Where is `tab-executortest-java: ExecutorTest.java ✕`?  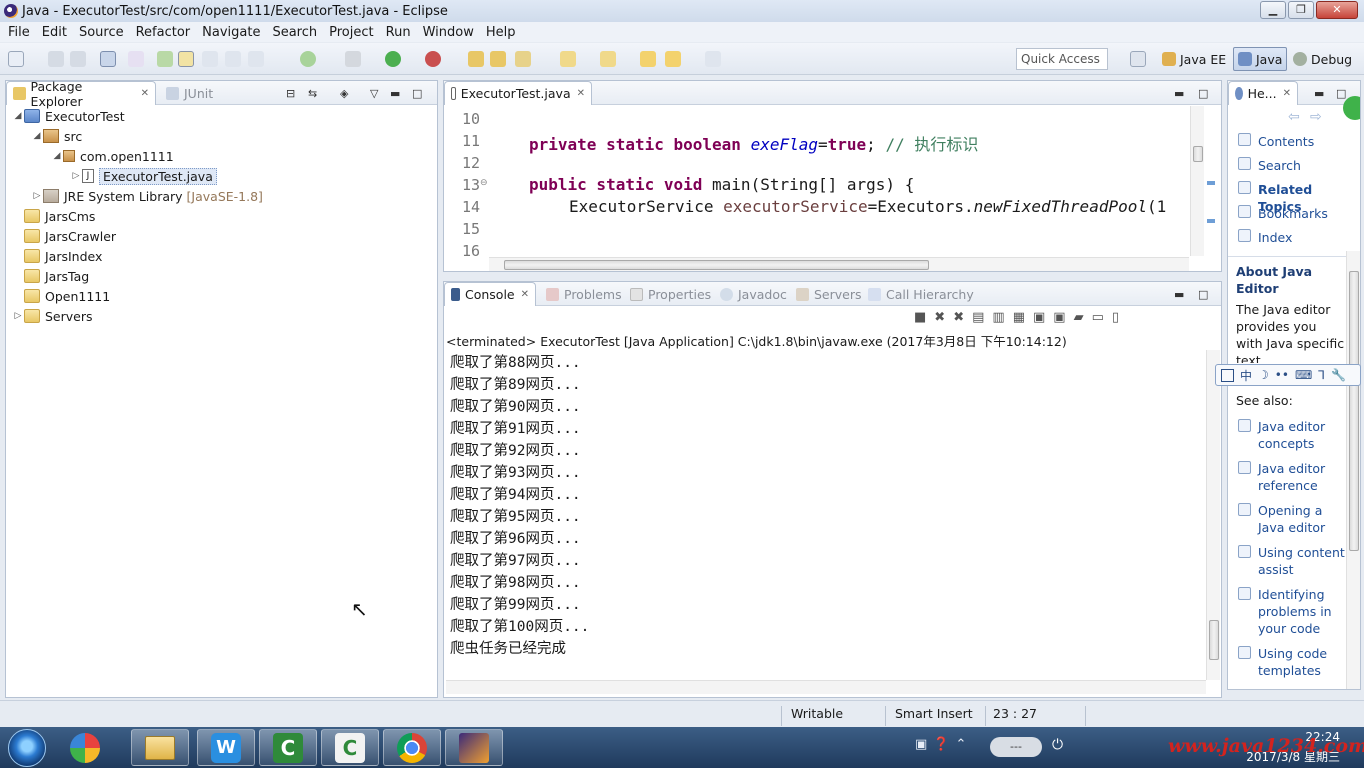 tab-executortest-java: ExecutorTest.java ✕ is located at coordinates (518, 93).